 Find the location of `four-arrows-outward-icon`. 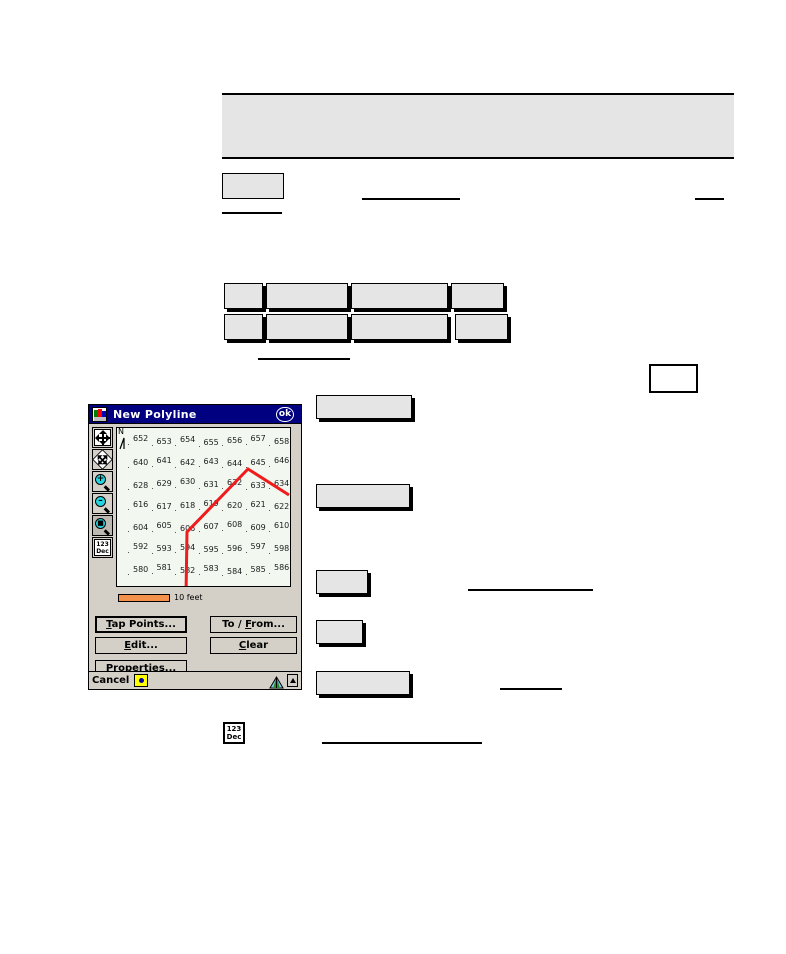

four-arrows-outward-icon is located at coordinates (102, 437).